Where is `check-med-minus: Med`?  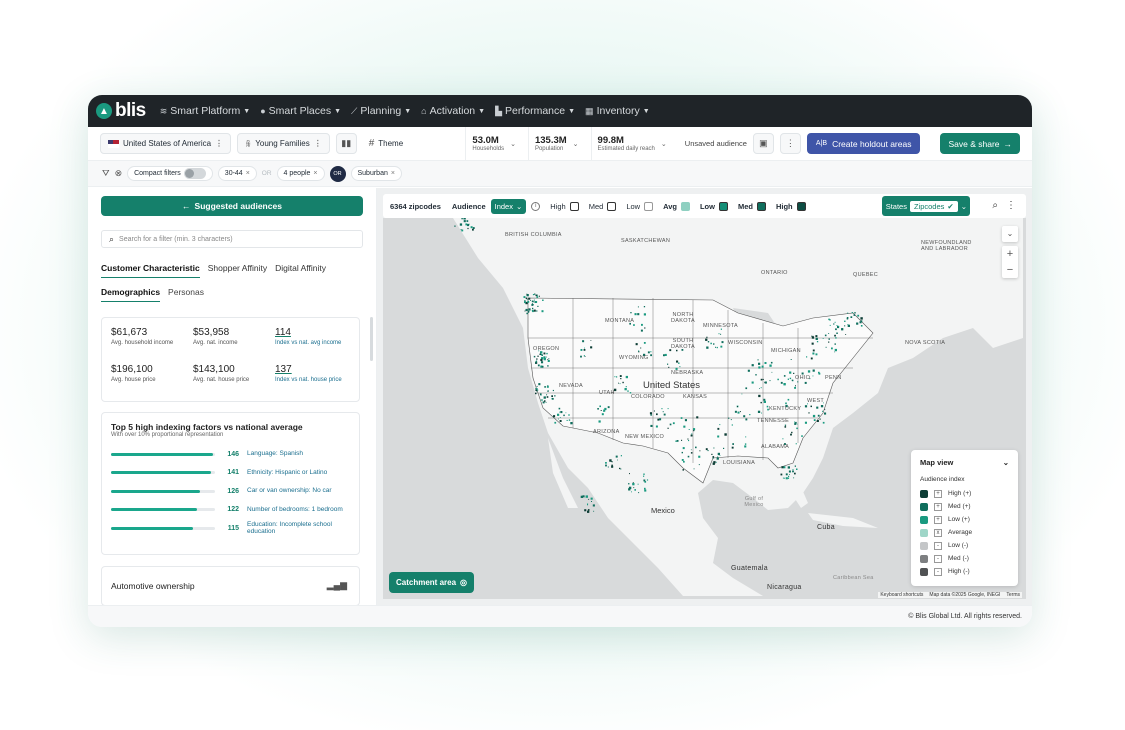 check-med-minus: Med is located at coordinates (603, 206).